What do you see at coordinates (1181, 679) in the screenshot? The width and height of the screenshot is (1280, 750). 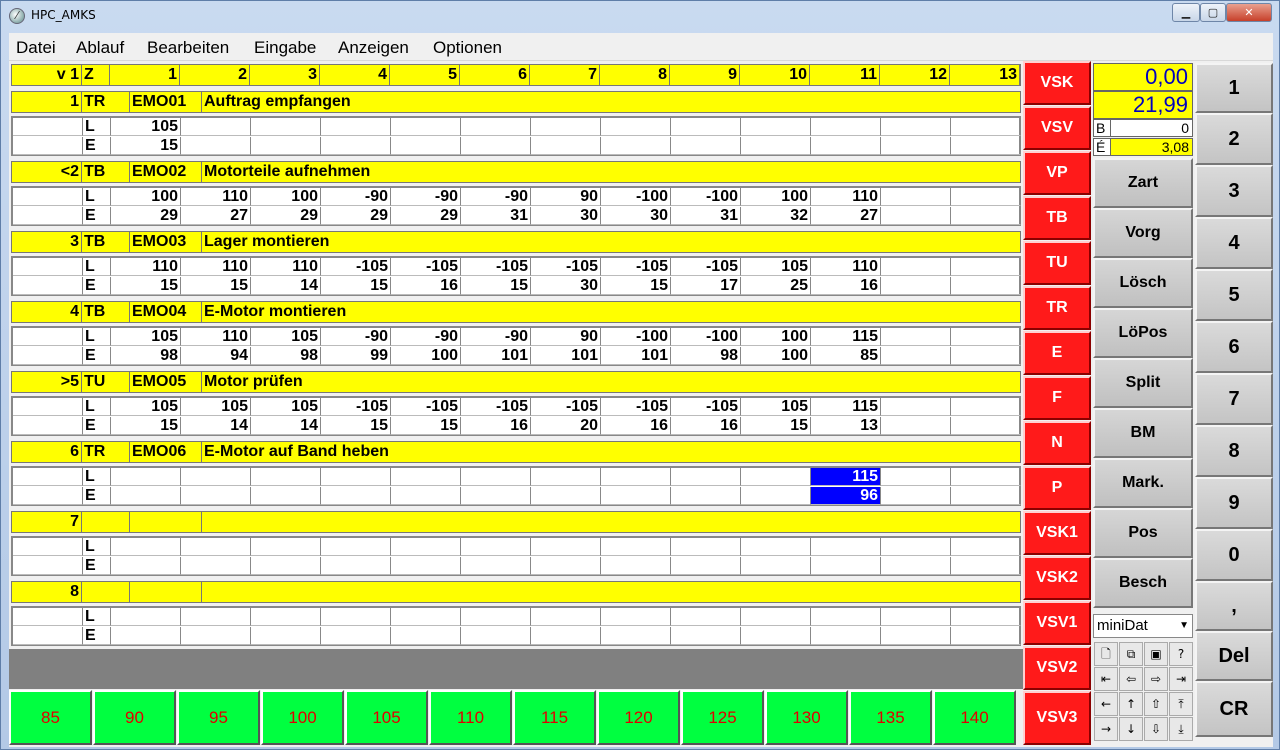 I see `last-icon: ⇥` at bounding box center [1181, 679].